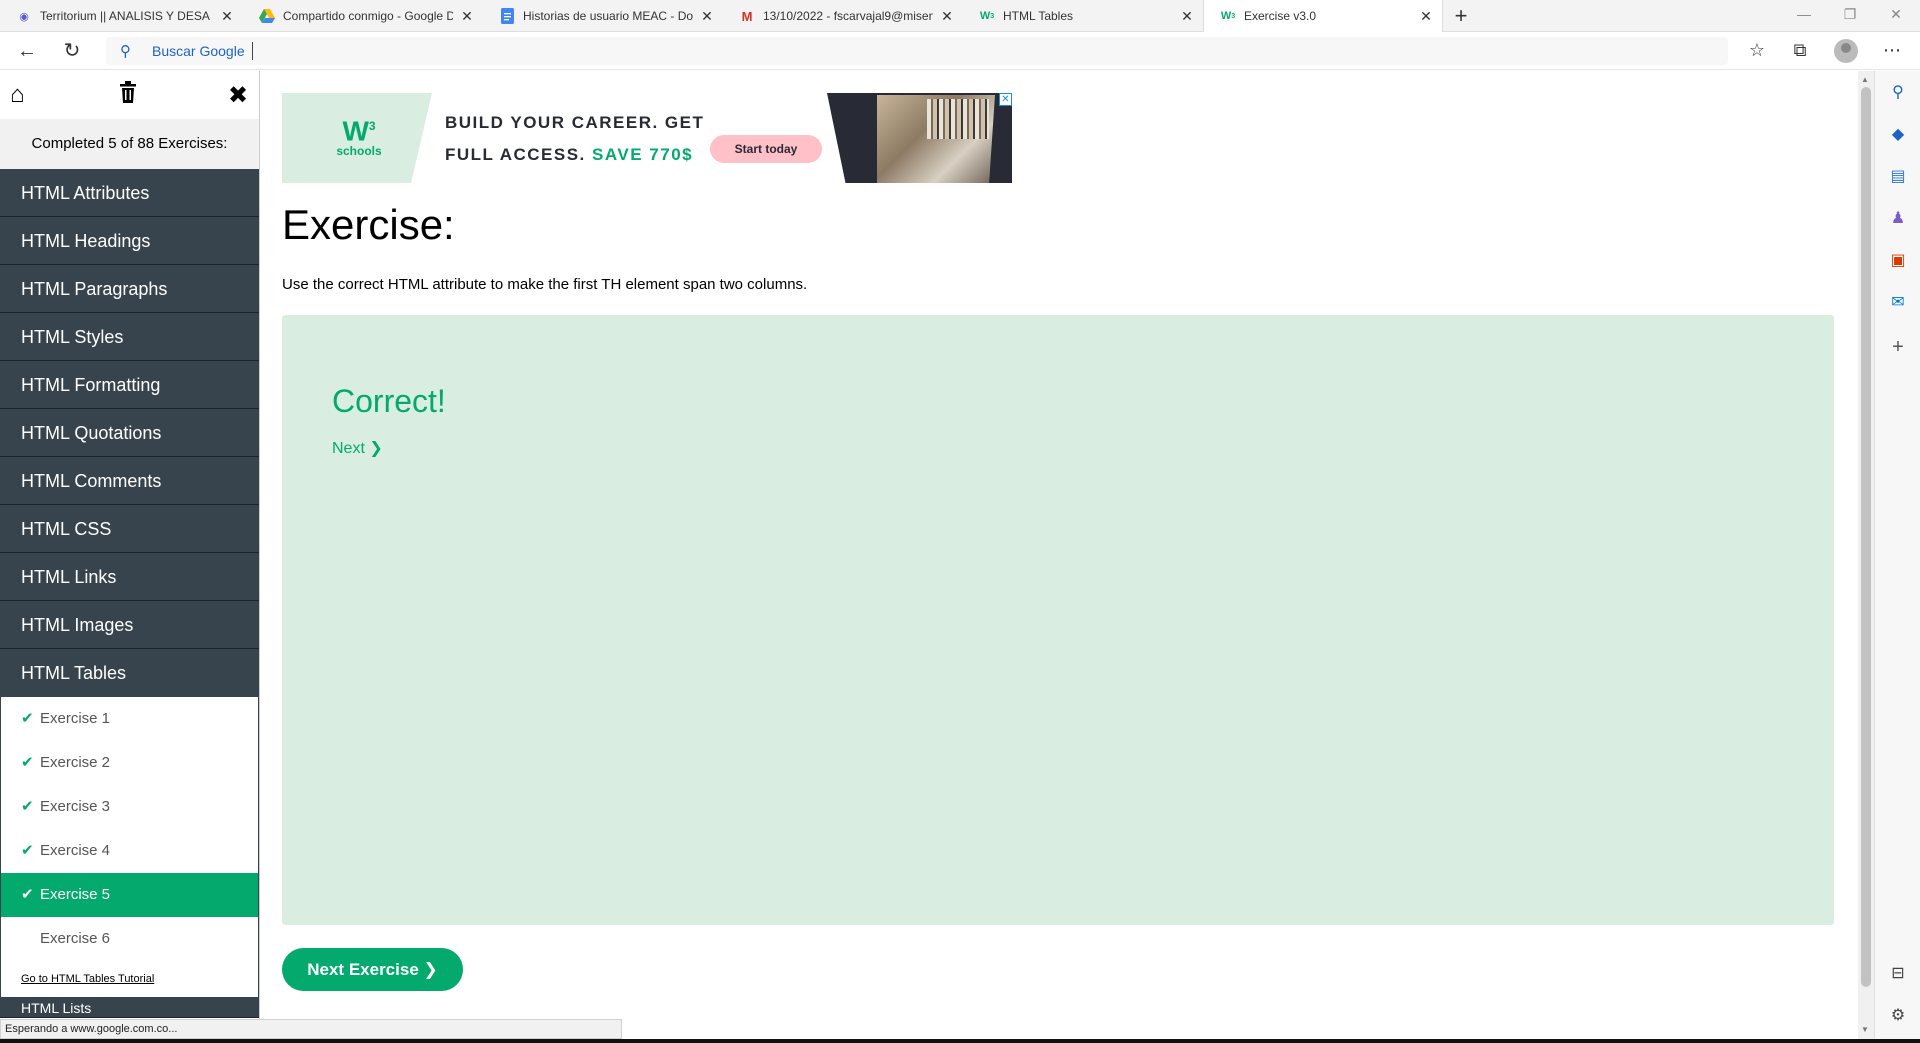  What do you see at coordinates (125, 16) in the screenshot?
I see `tab-title: Territorium || ANALISIS Y DESARR` at bounding box center [125, 16].